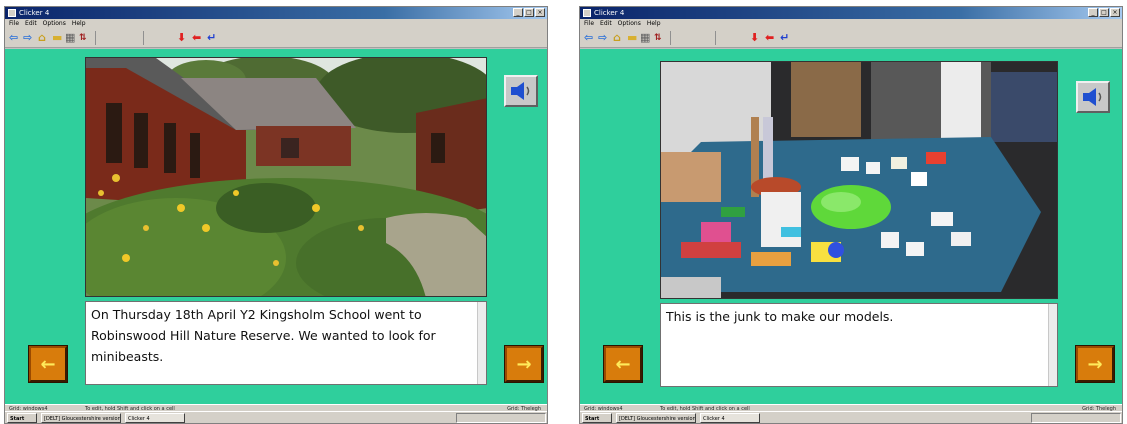 This screenshot has height=424, width=1127. What do you see at coordinates (780, 316) in the screenshot?
I see `caption-text: This is the junk to make our models.` at bounding box center [780, 316].